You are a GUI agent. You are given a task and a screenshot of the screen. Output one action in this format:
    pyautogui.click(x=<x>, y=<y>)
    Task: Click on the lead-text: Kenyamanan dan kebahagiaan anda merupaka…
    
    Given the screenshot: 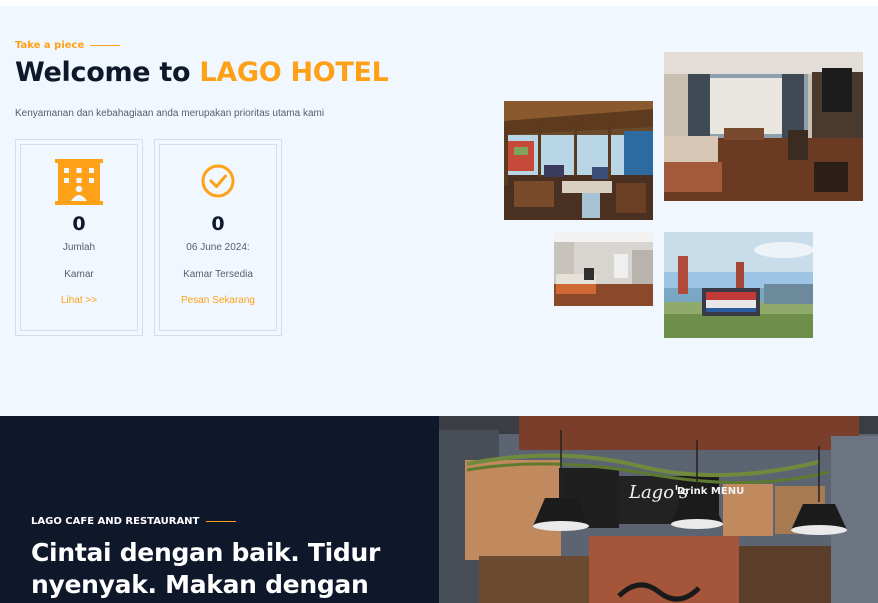 What is the action you would take?
    pyautogui.click(x=170, y=113)
    